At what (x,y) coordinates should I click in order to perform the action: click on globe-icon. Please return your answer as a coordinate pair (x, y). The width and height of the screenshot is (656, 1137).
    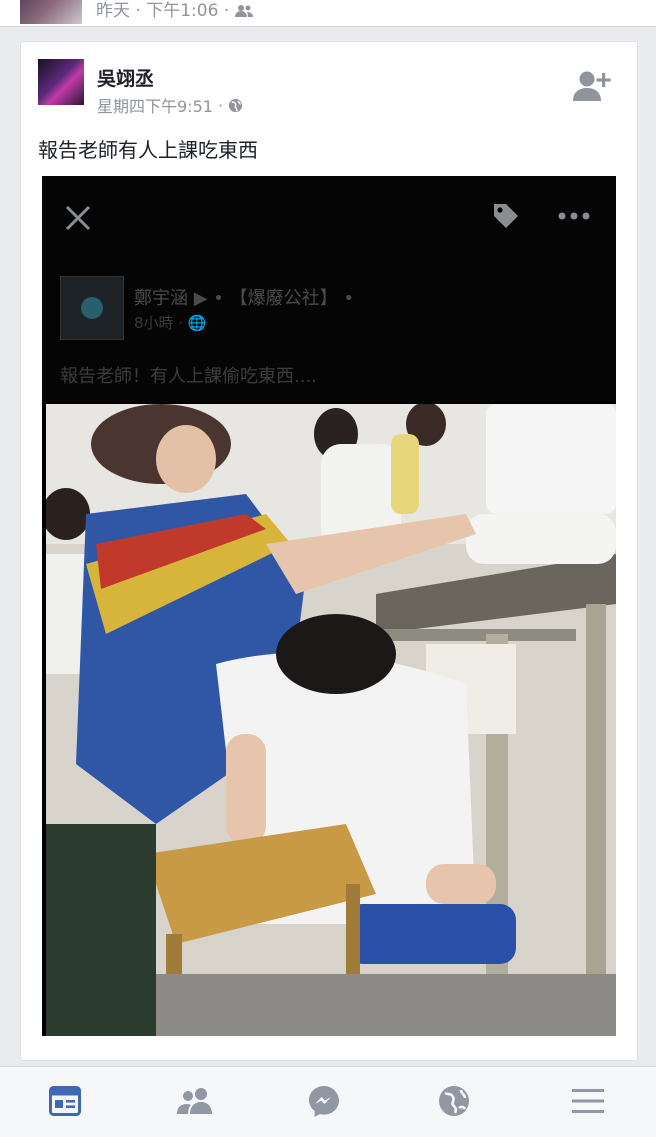
    Looking at the image, I should click on (454, 1101).